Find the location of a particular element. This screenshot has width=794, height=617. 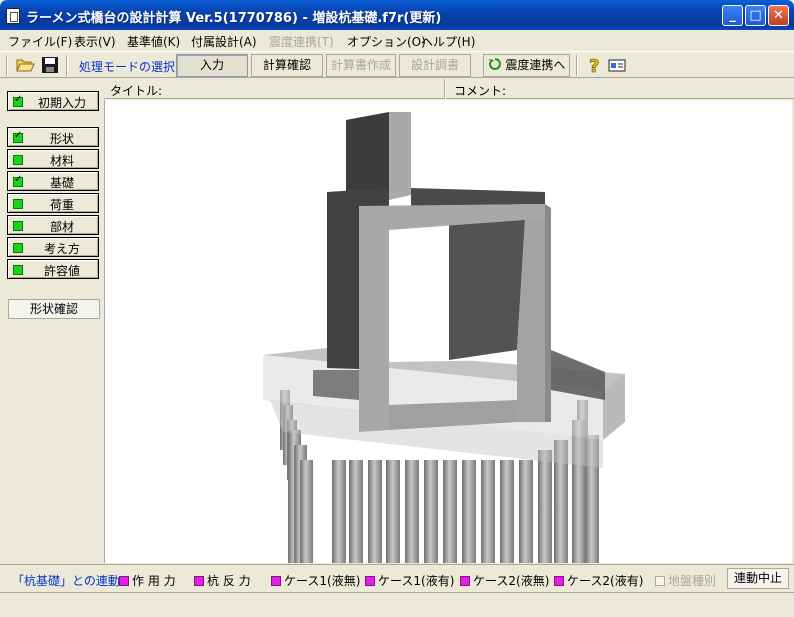

toolbar: 処理モードの選択 入力 計算確認 計算書作成 設計調書 震度連携へ ? is located at coordinates (397, 64).